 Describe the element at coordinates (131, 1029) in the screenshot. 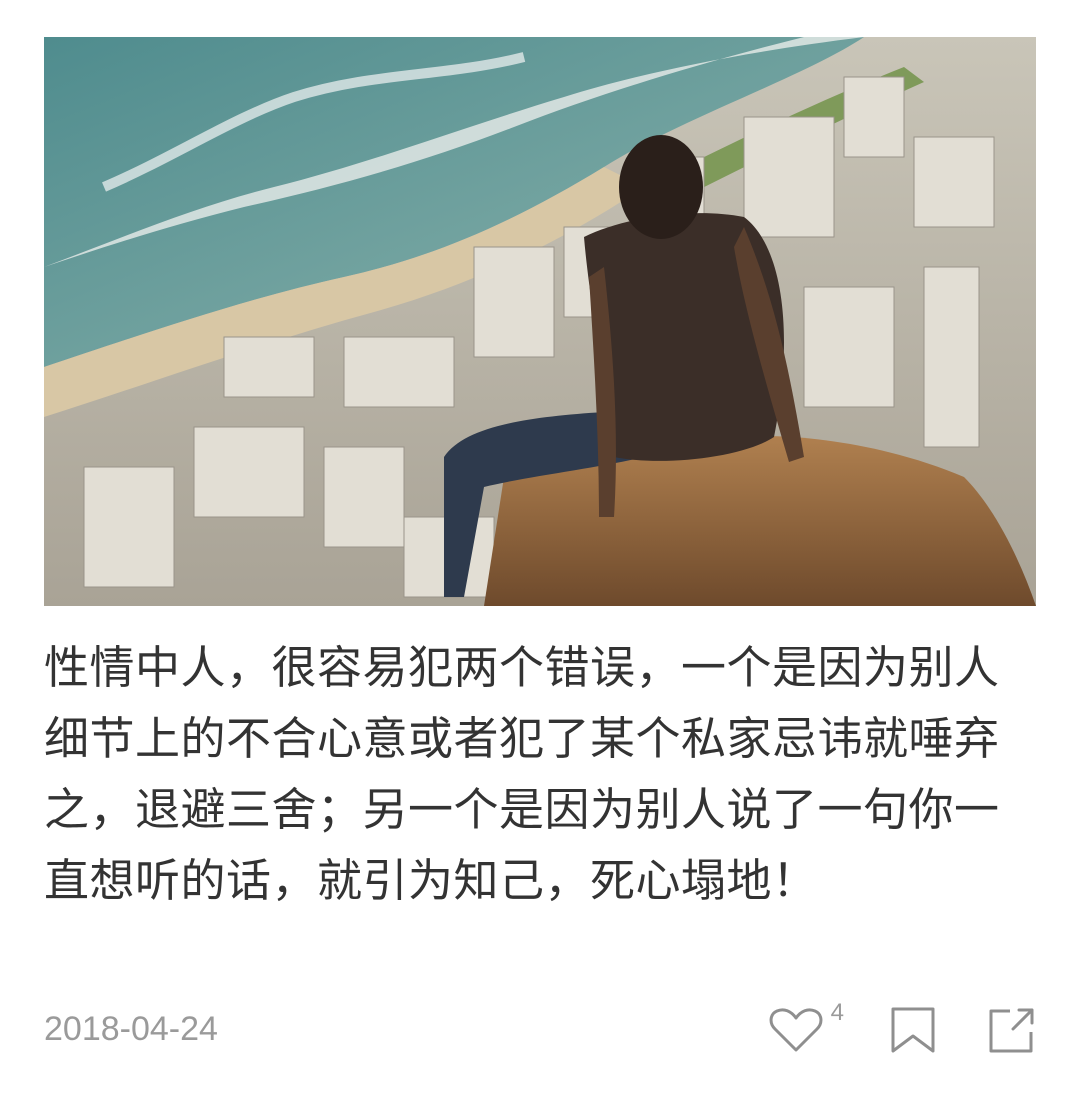

I see `post-date: 2018-04-24` at that location.